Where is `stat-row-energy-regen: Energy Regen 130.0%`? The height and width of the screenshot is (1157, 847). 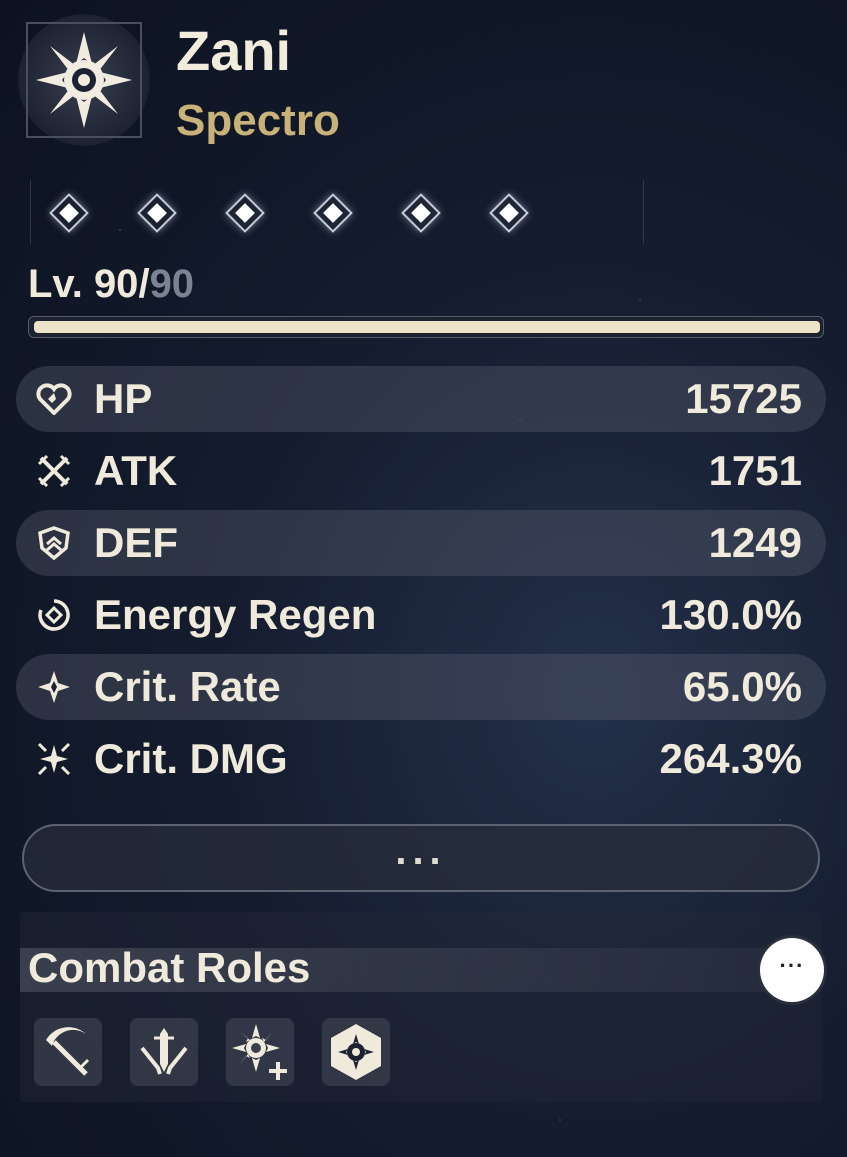
stat-row-energy-regen: Energy Regen 130.0% is located at coordinates (421, 615).